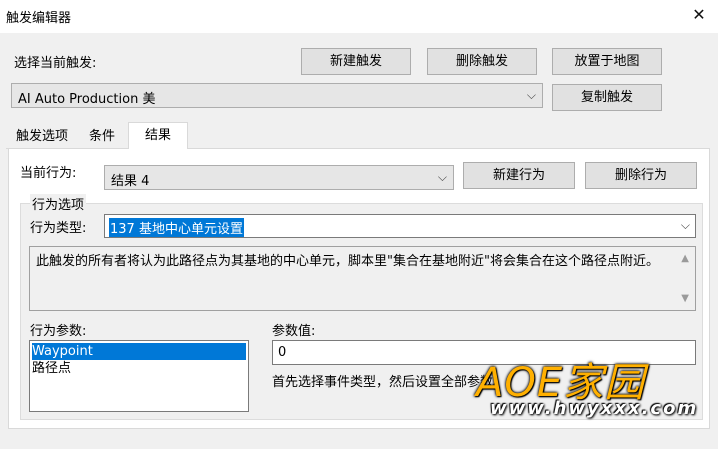  I want to click on current-action-value: 结果 4, so click(130, 181).